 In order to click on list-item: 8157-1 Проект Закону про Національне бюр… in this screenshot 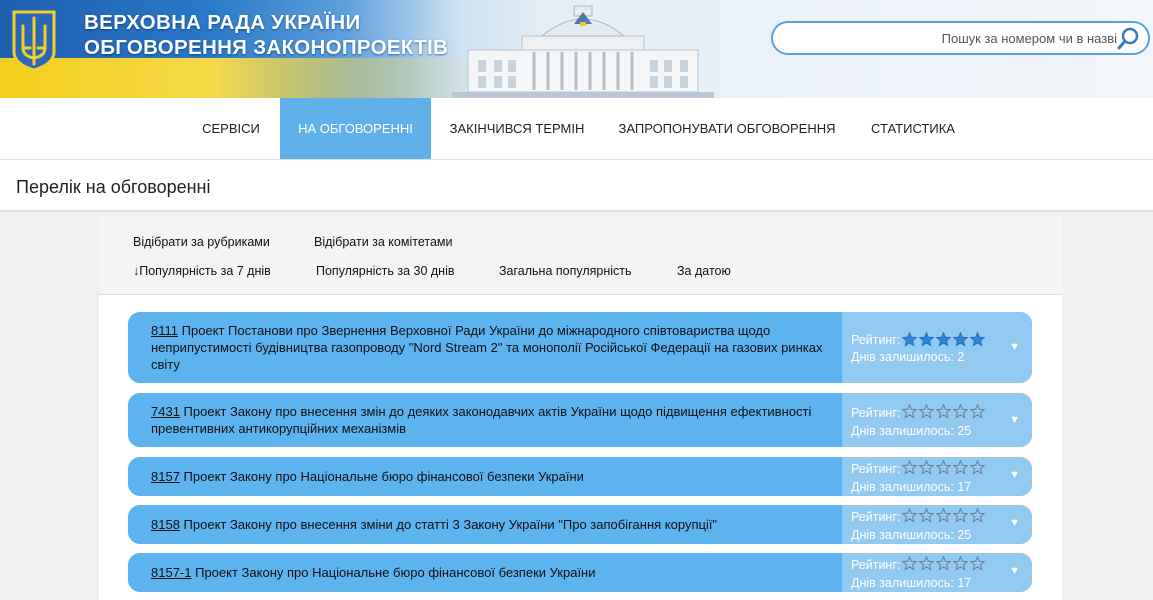, I will do `click(580, 572)`.